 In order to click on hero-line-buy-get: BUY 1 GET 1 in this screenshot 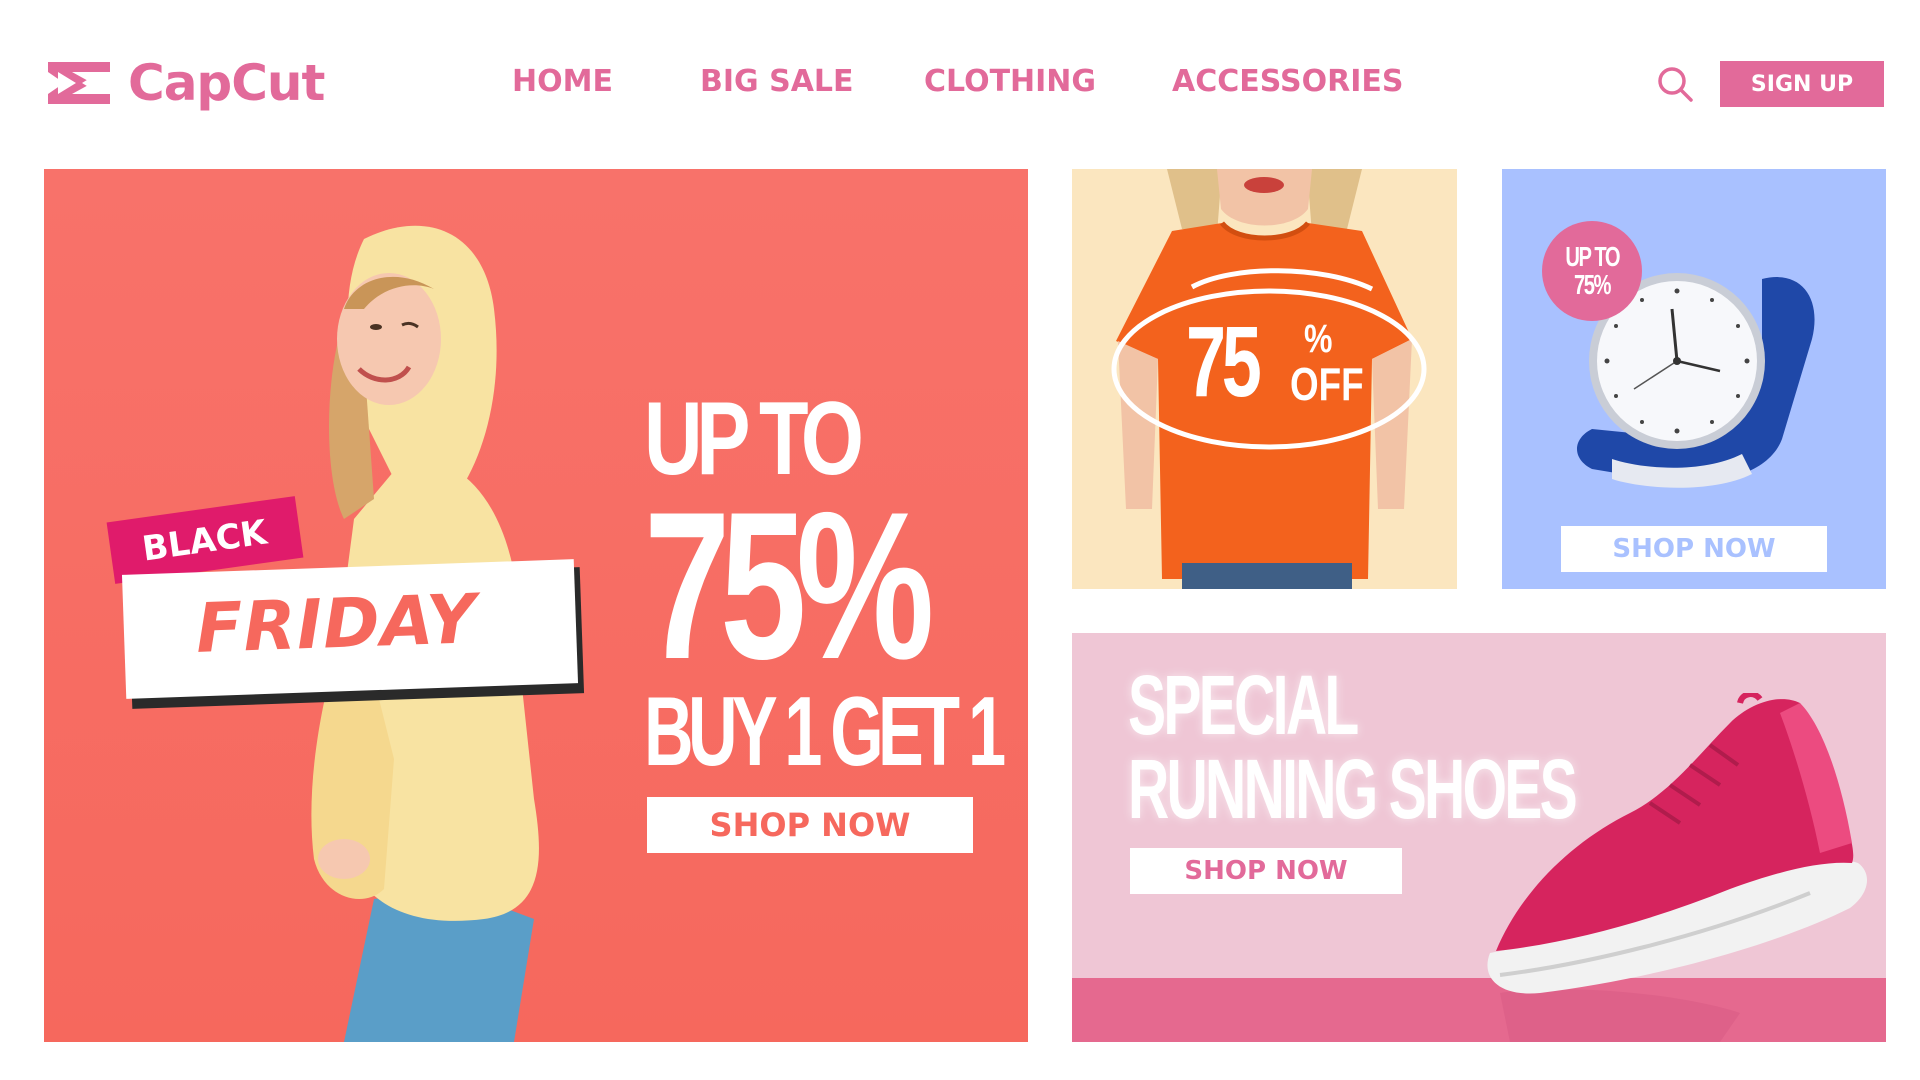, I will do `click(825, 731)`.